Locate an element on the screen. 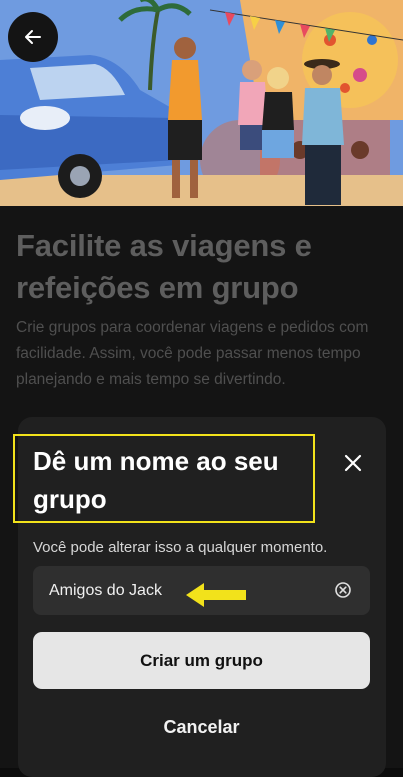  back-button is located at coordinates (33, 37).